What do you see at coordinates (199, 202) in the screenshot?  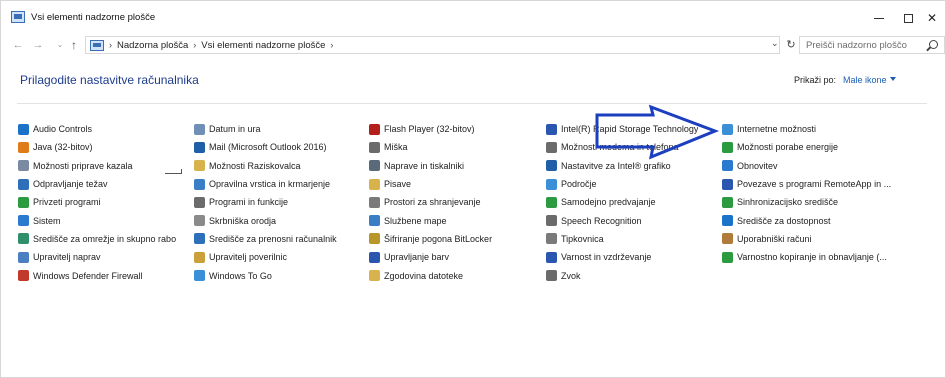 I see `programs-features-icon` at bounding box center [199, 202].